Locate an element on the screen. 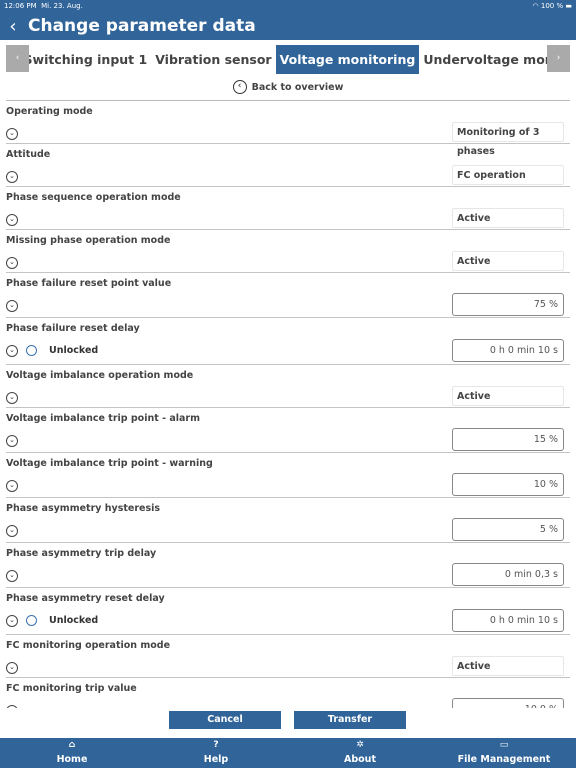 The width and height of the screenshot is (576, 768). home-icon: ⌂ is located at coordinates (72, 745).